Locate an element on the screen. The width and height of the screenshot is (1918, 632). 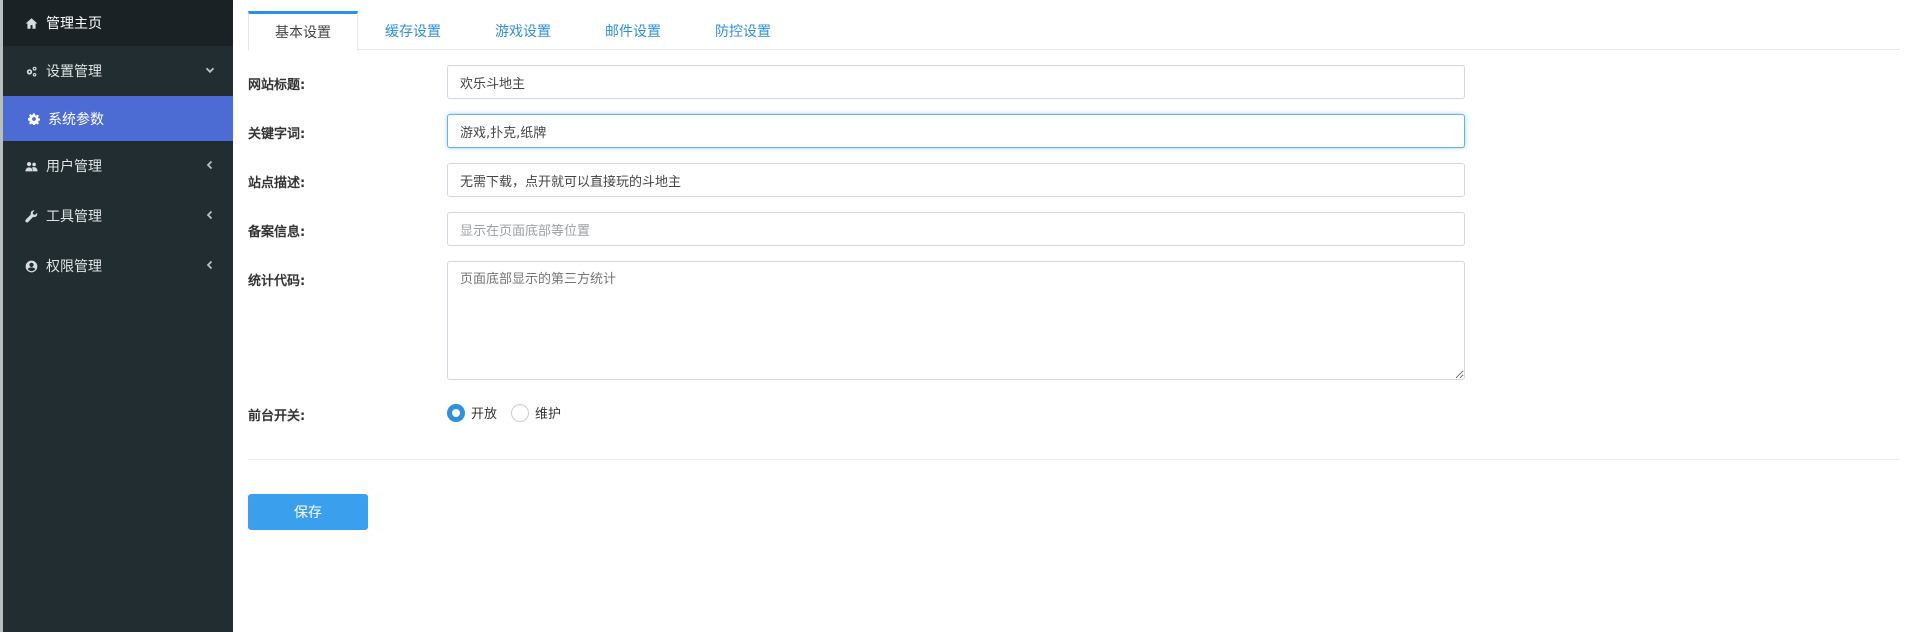
sidebar-item-label: 用户管理 is located at coordinates (74, 167).